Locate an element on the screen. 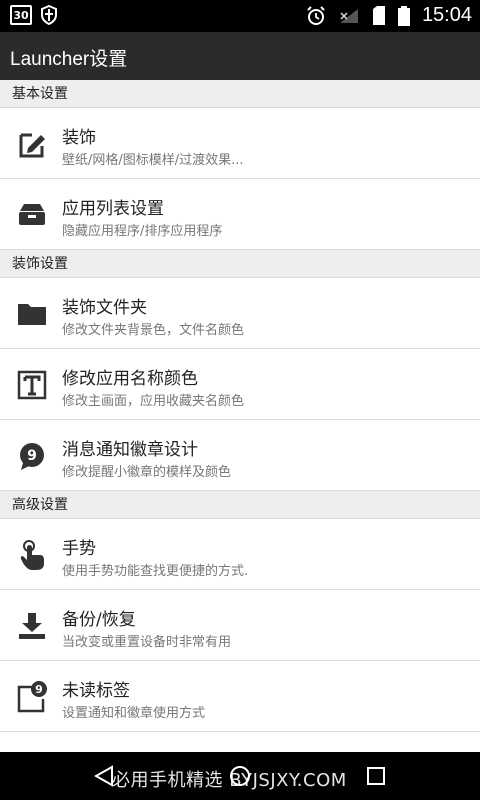  item-subtitle: 修改文件夹背景色，文件名颜色 is located at coordinates (153, 330).